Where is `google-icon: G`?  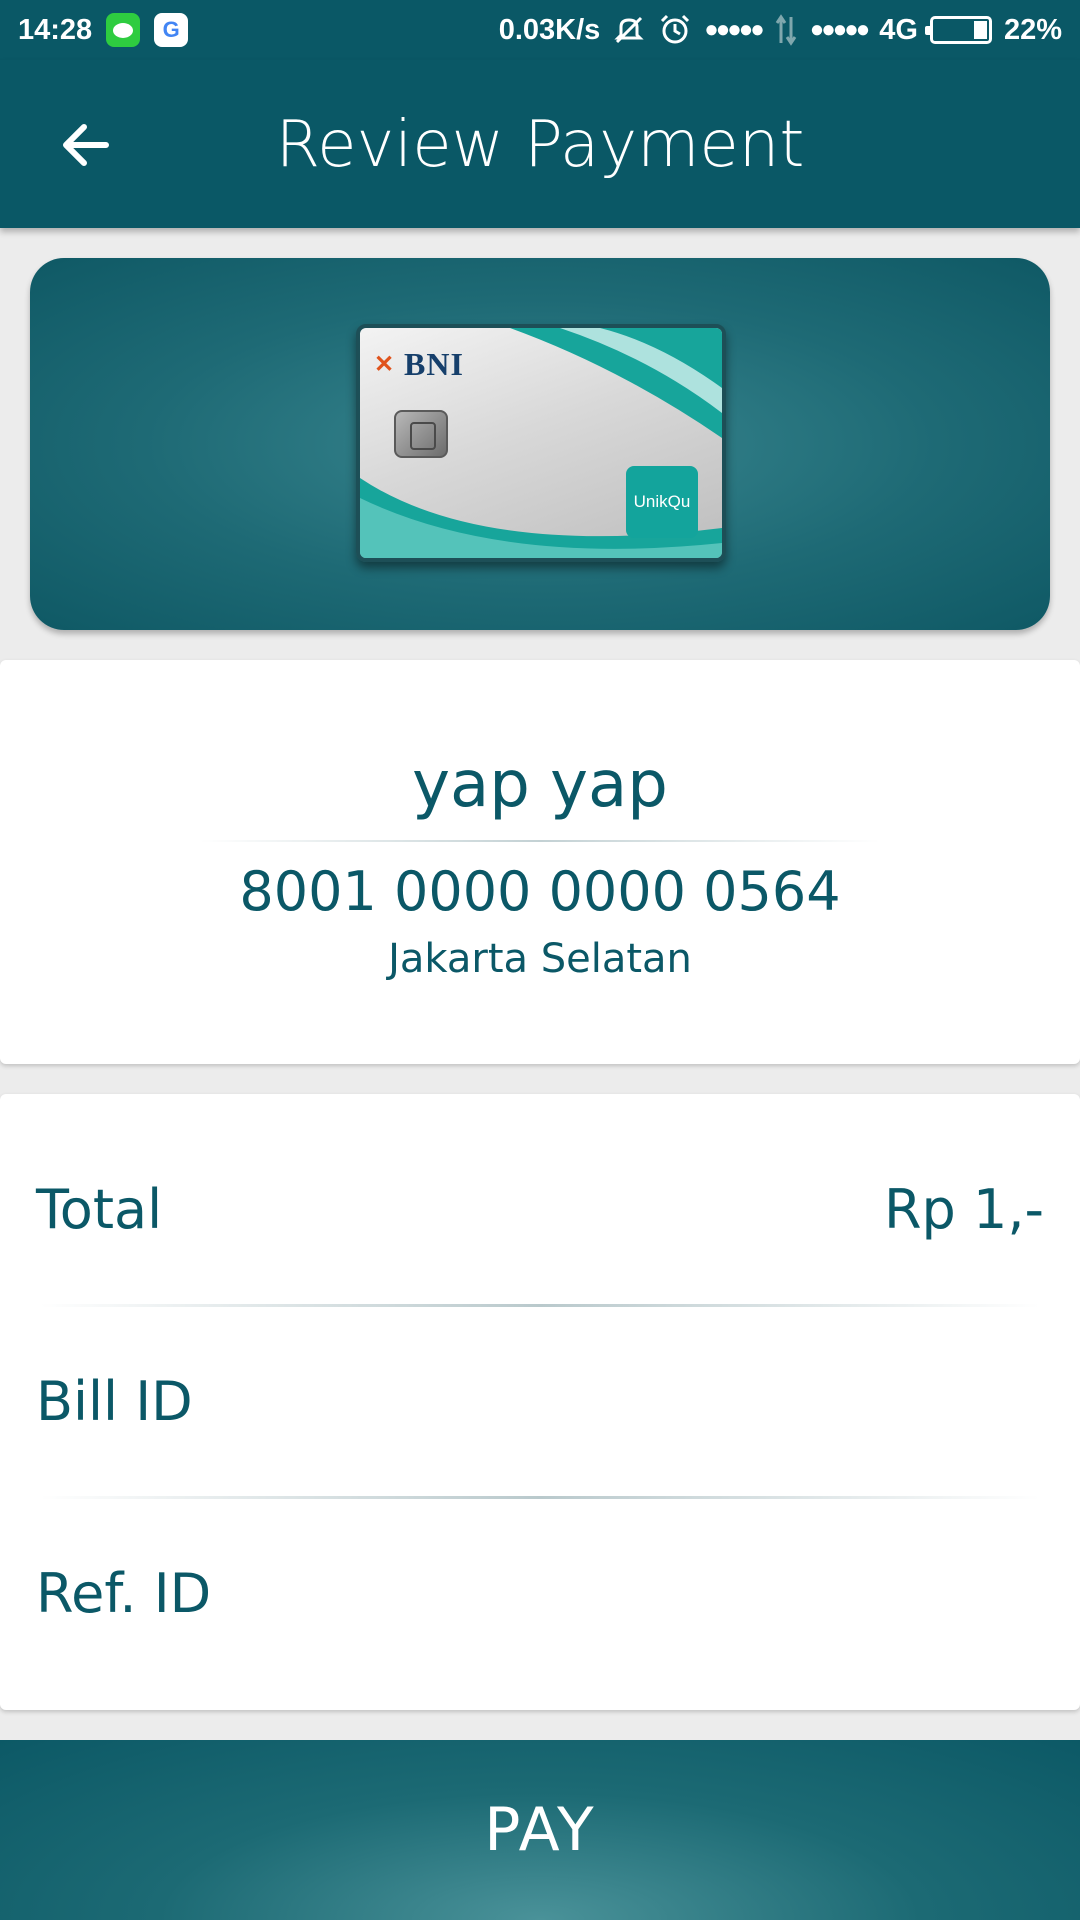
google-icon: G is located at coordinates (171, 30).